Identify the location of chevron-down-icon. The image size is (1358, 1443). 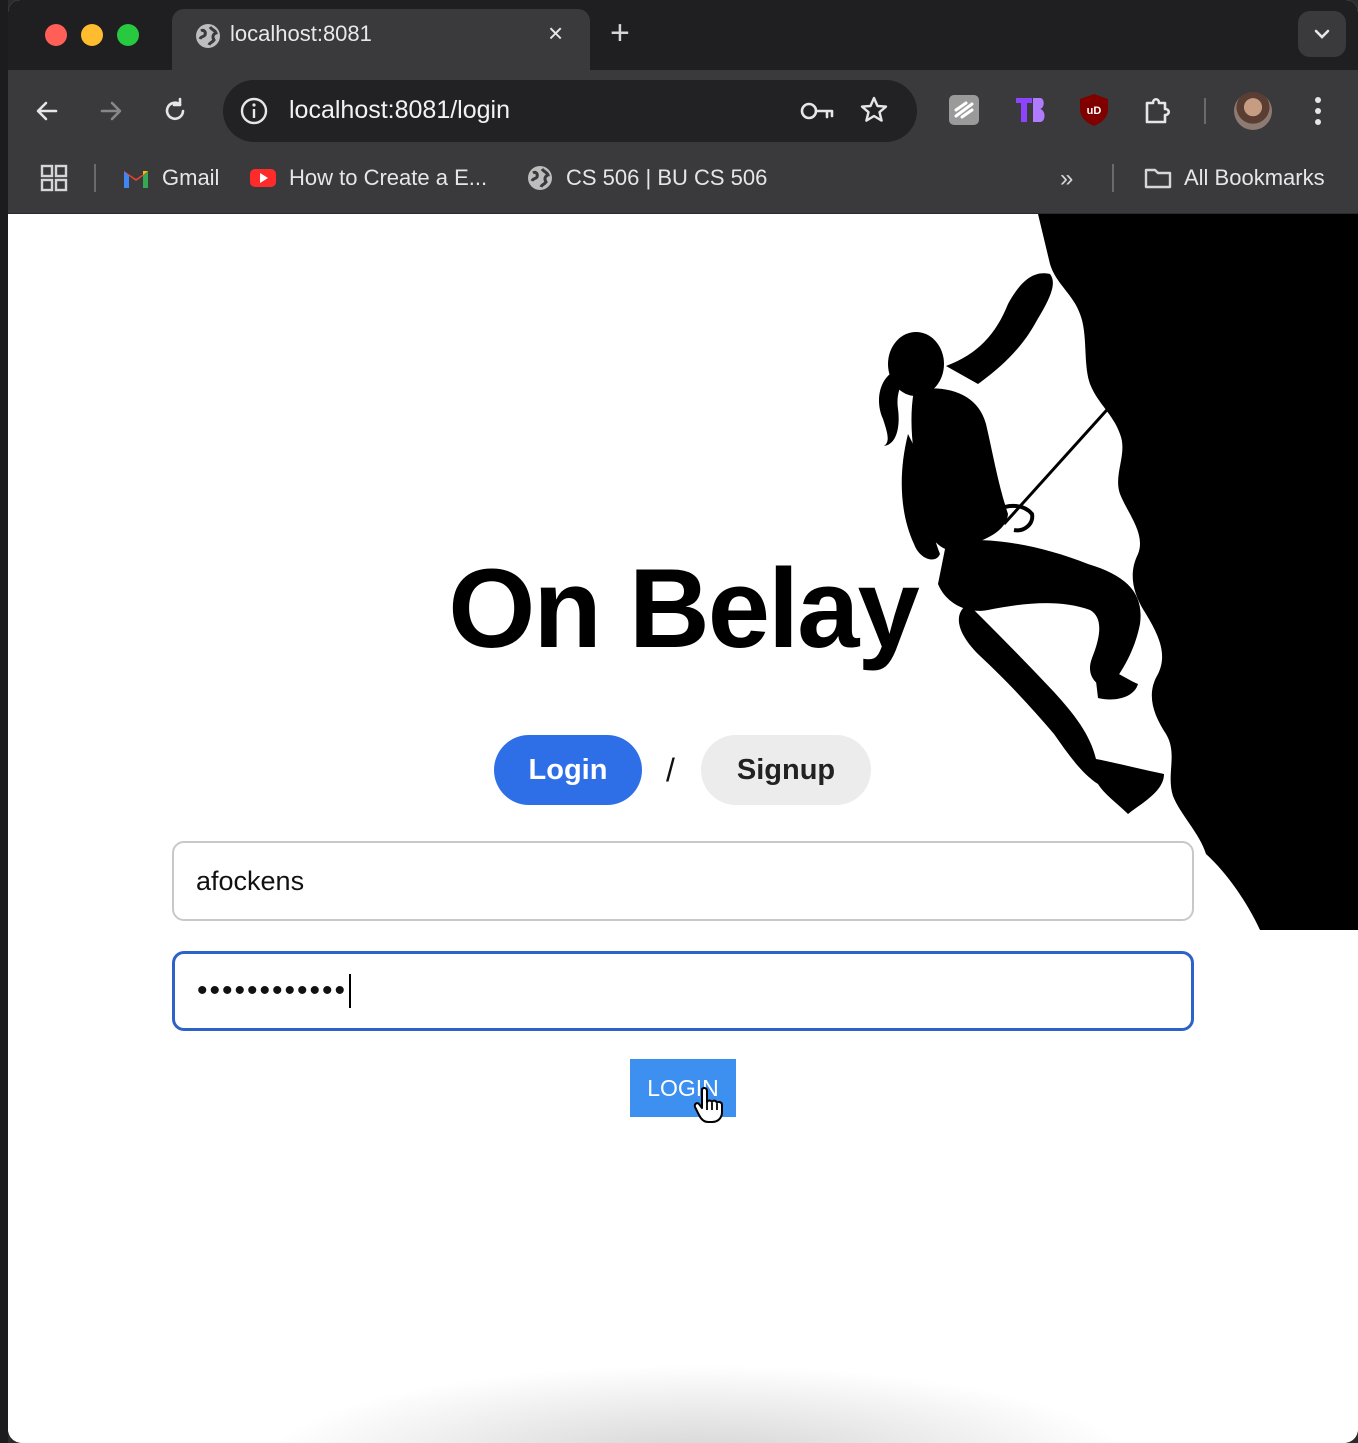
(1322, 34).